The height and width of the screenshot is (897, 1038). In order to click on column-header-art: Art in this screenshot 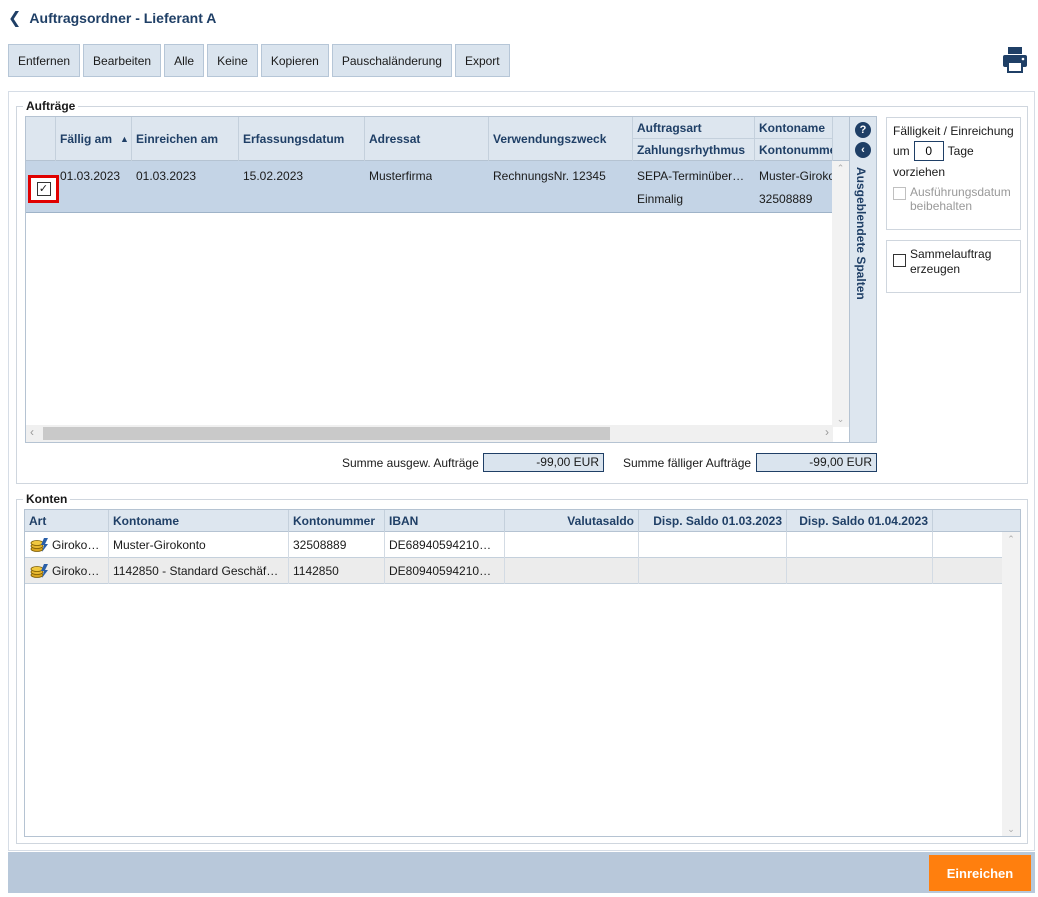, I will do `click(67, 521)`.